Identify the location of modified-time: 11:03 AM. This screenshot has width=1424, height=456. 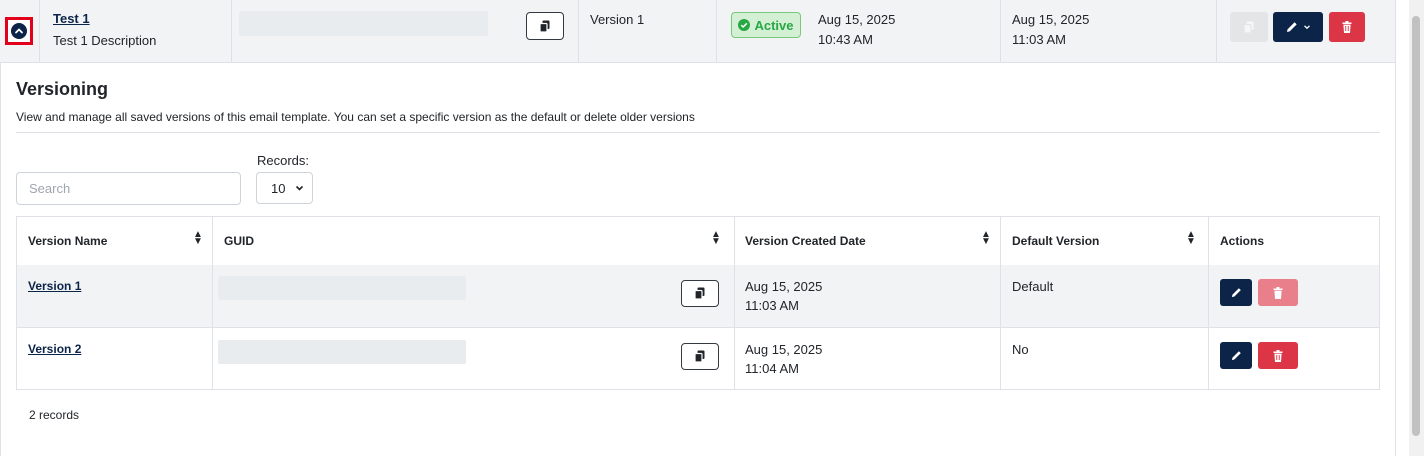
(1039, 39).